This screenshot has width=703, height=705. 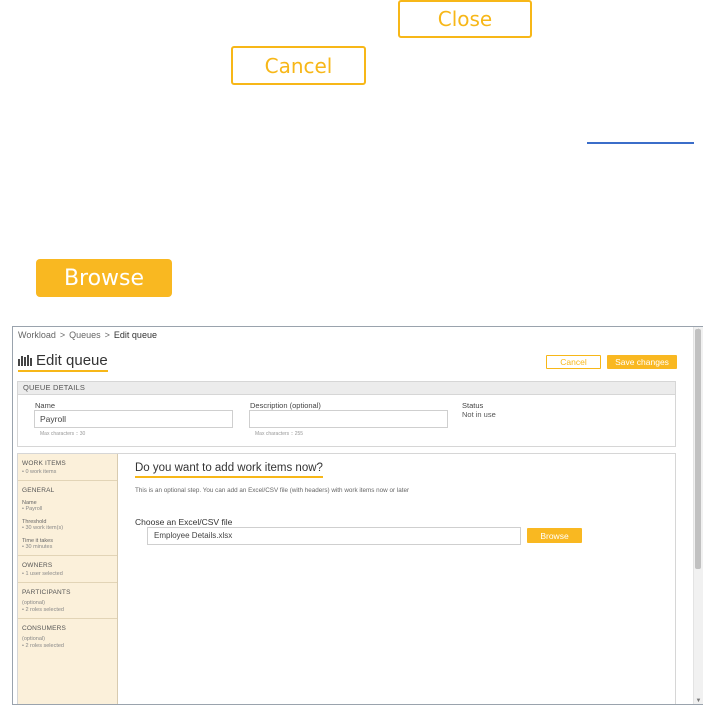 What do you see at coordinates (642, 362) in the screenshot?
I see `save-changes-button: Save changes` at bounding box center [642, 362].